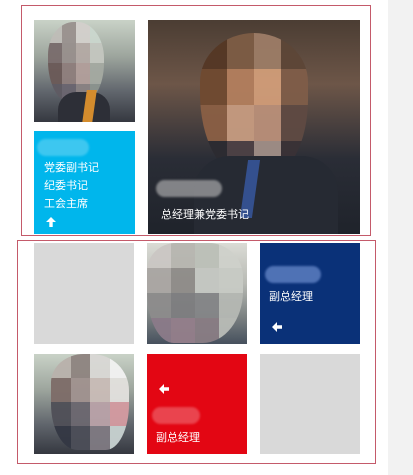  I want to click on empty-gray-tile-right, so click(310, 404).